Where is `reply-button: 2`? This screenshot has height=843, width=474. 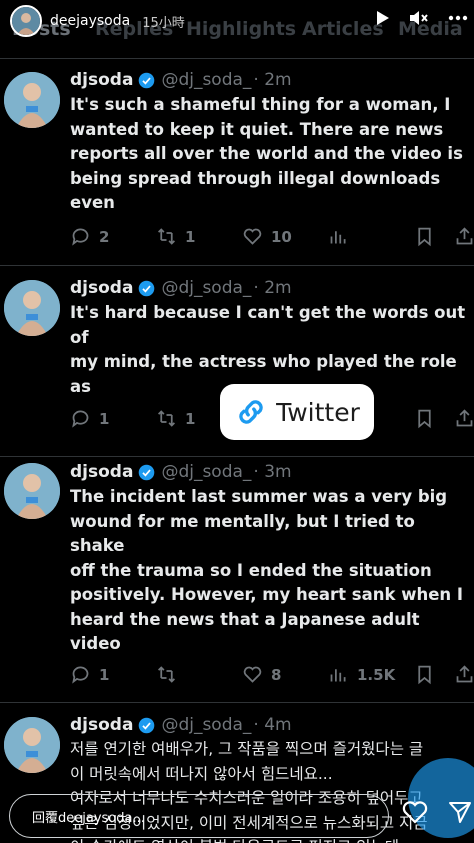 reply-button: 2 is located at coordinates (89, 236).